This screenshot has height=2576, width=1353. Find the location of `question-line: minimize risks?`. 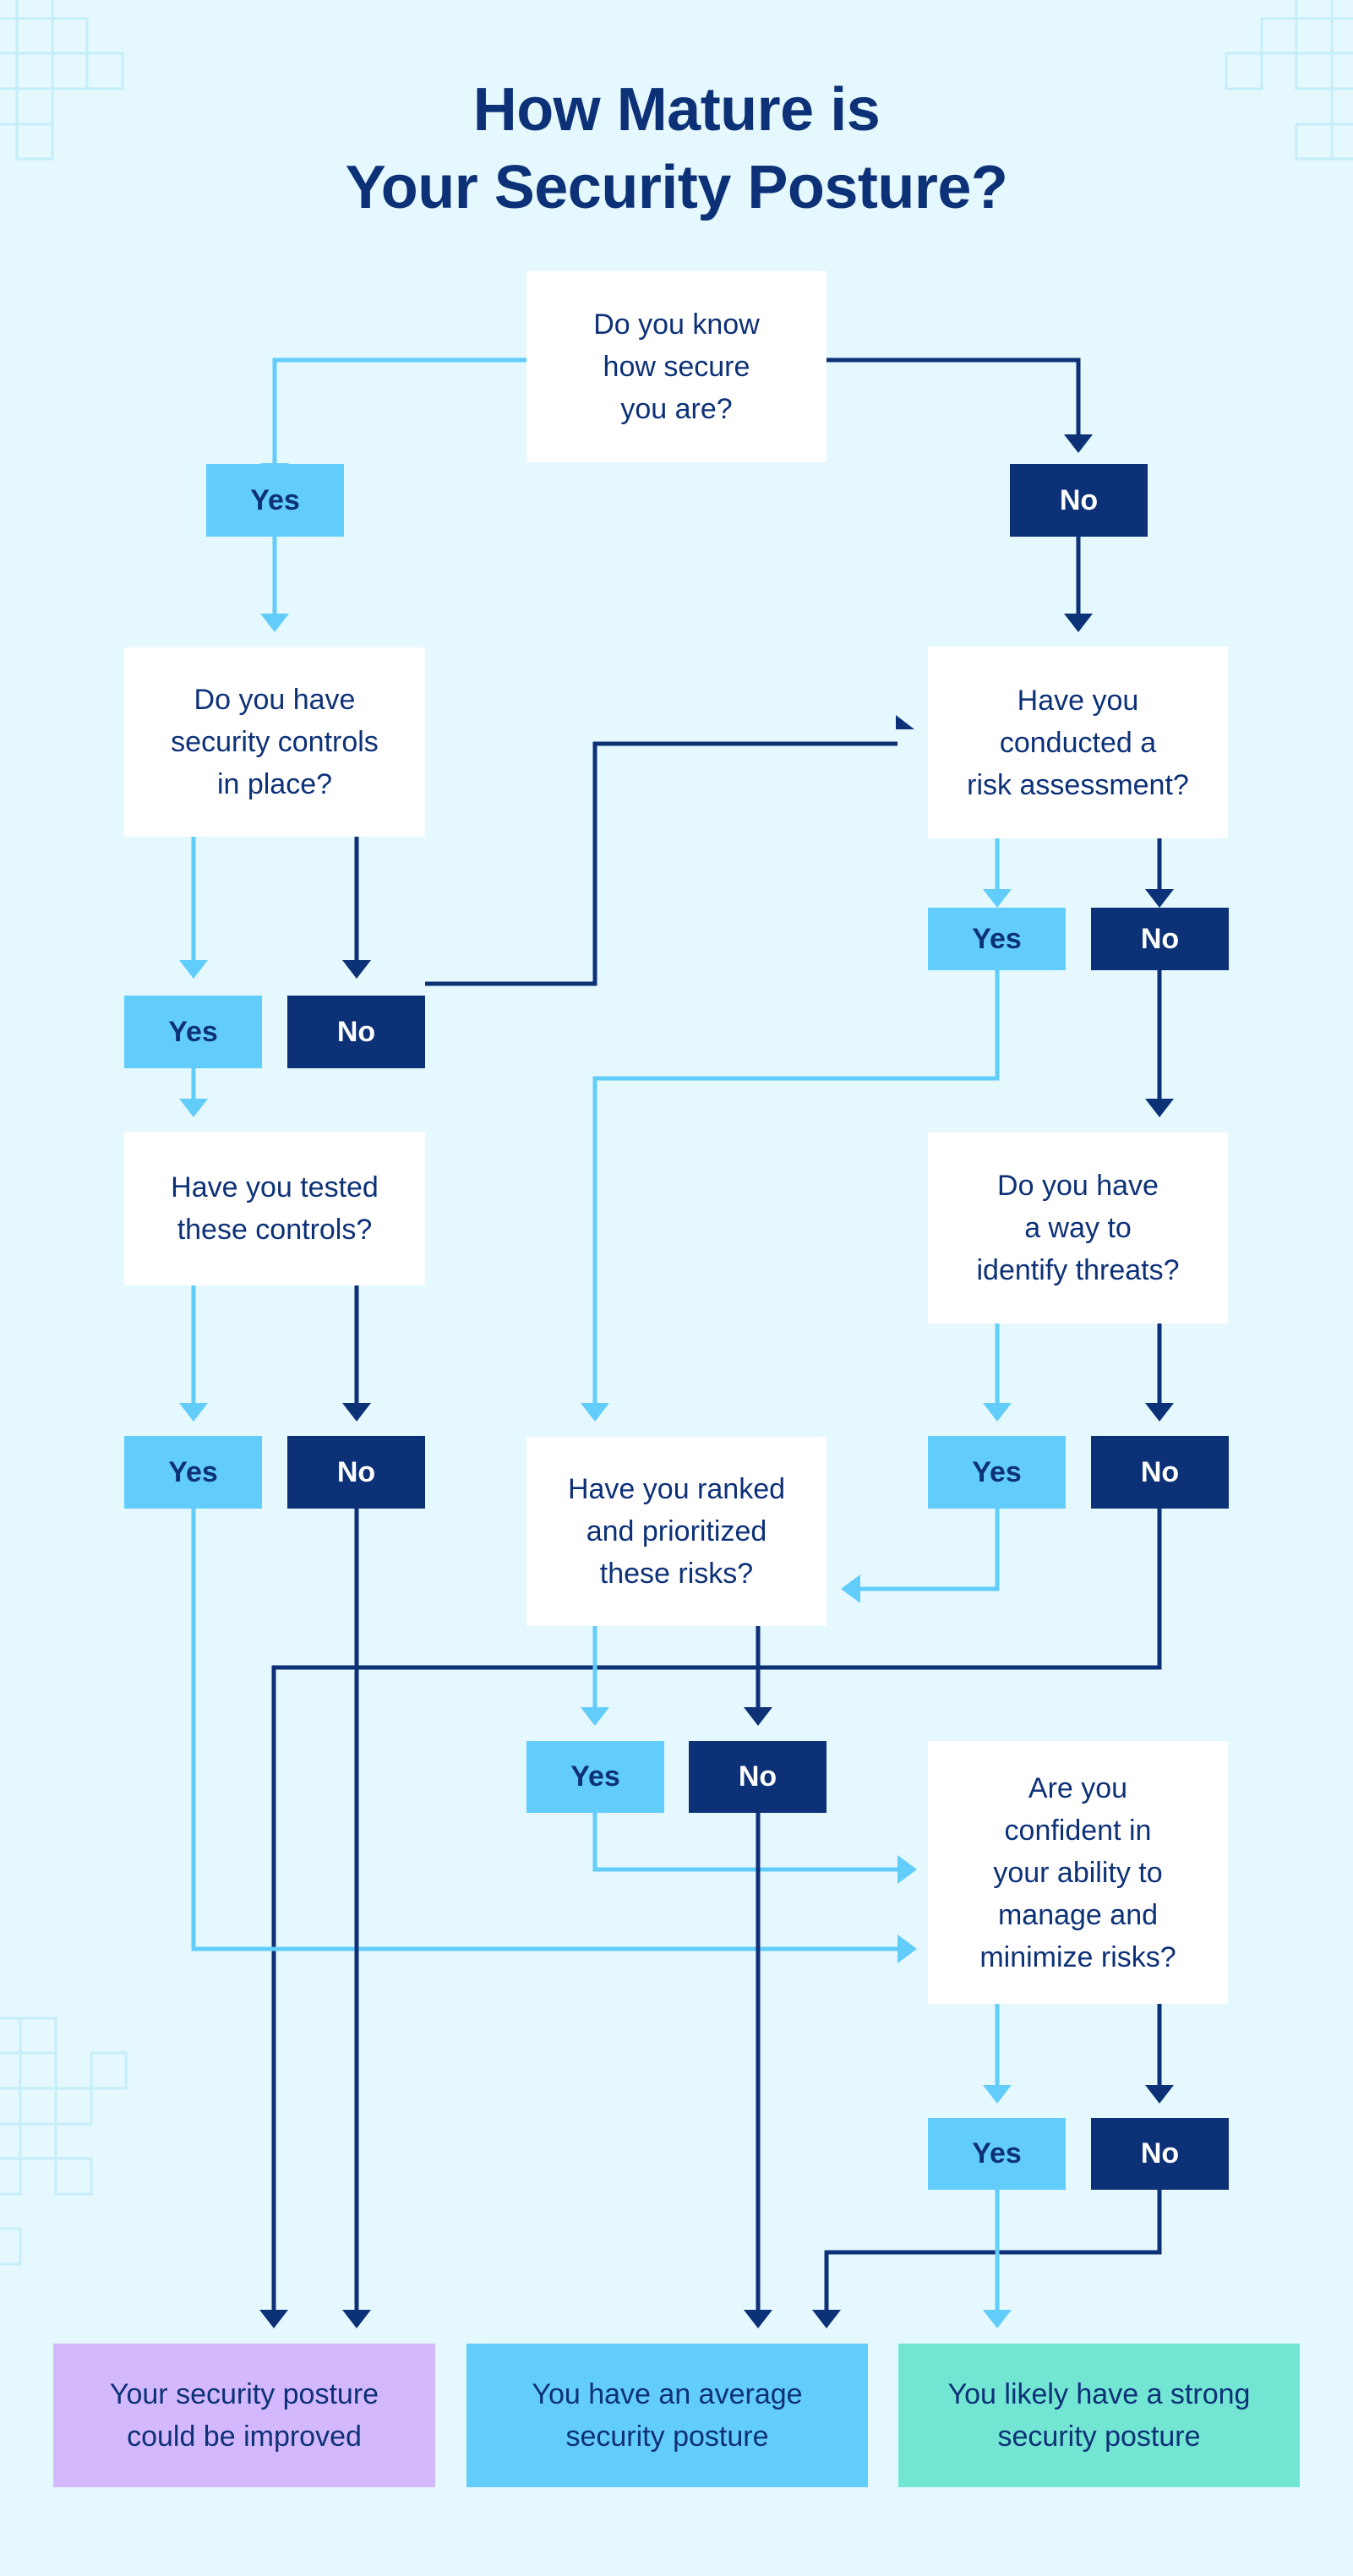

question-line: minimize risks? is located at coordinates (1077, 1956).